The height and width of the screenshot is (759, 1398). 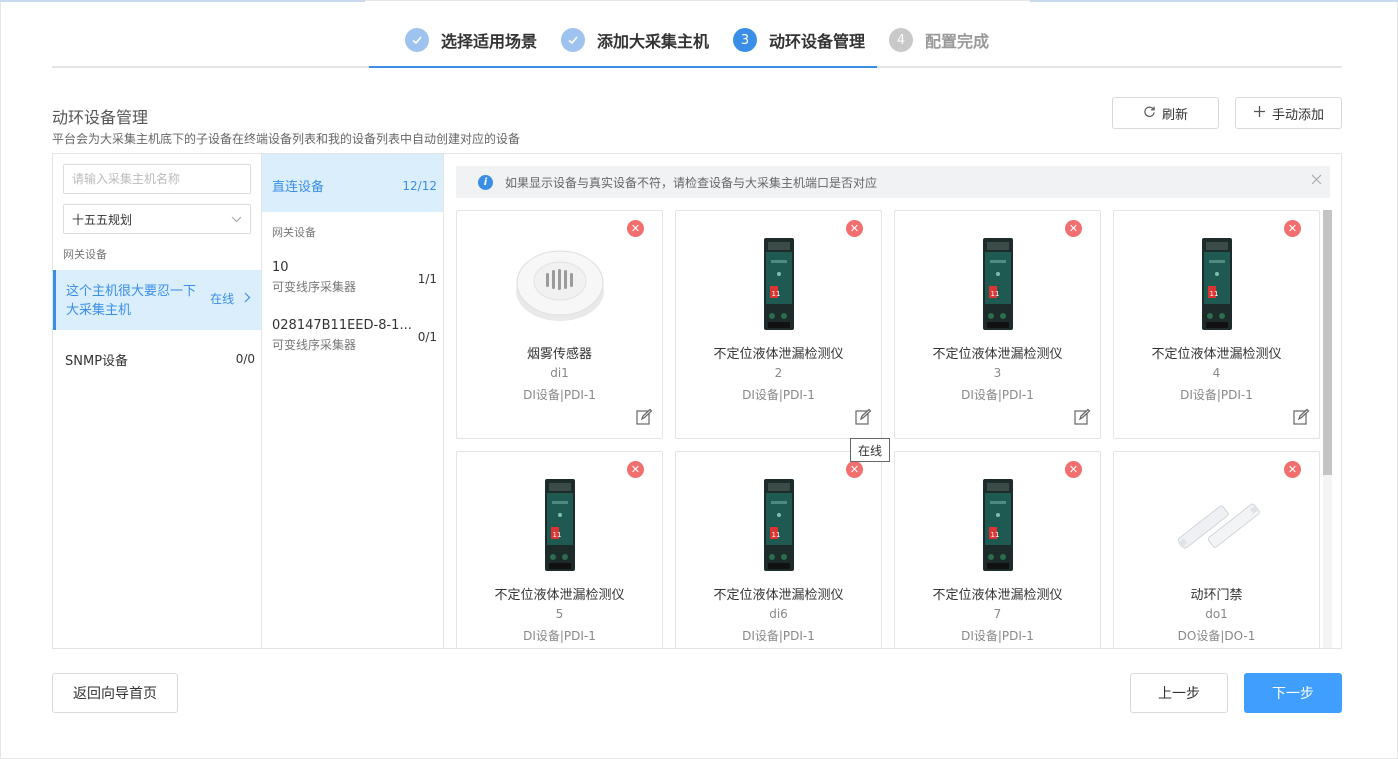 I want to click on page-title: 动环设备管理, so click(x=100, y=117).